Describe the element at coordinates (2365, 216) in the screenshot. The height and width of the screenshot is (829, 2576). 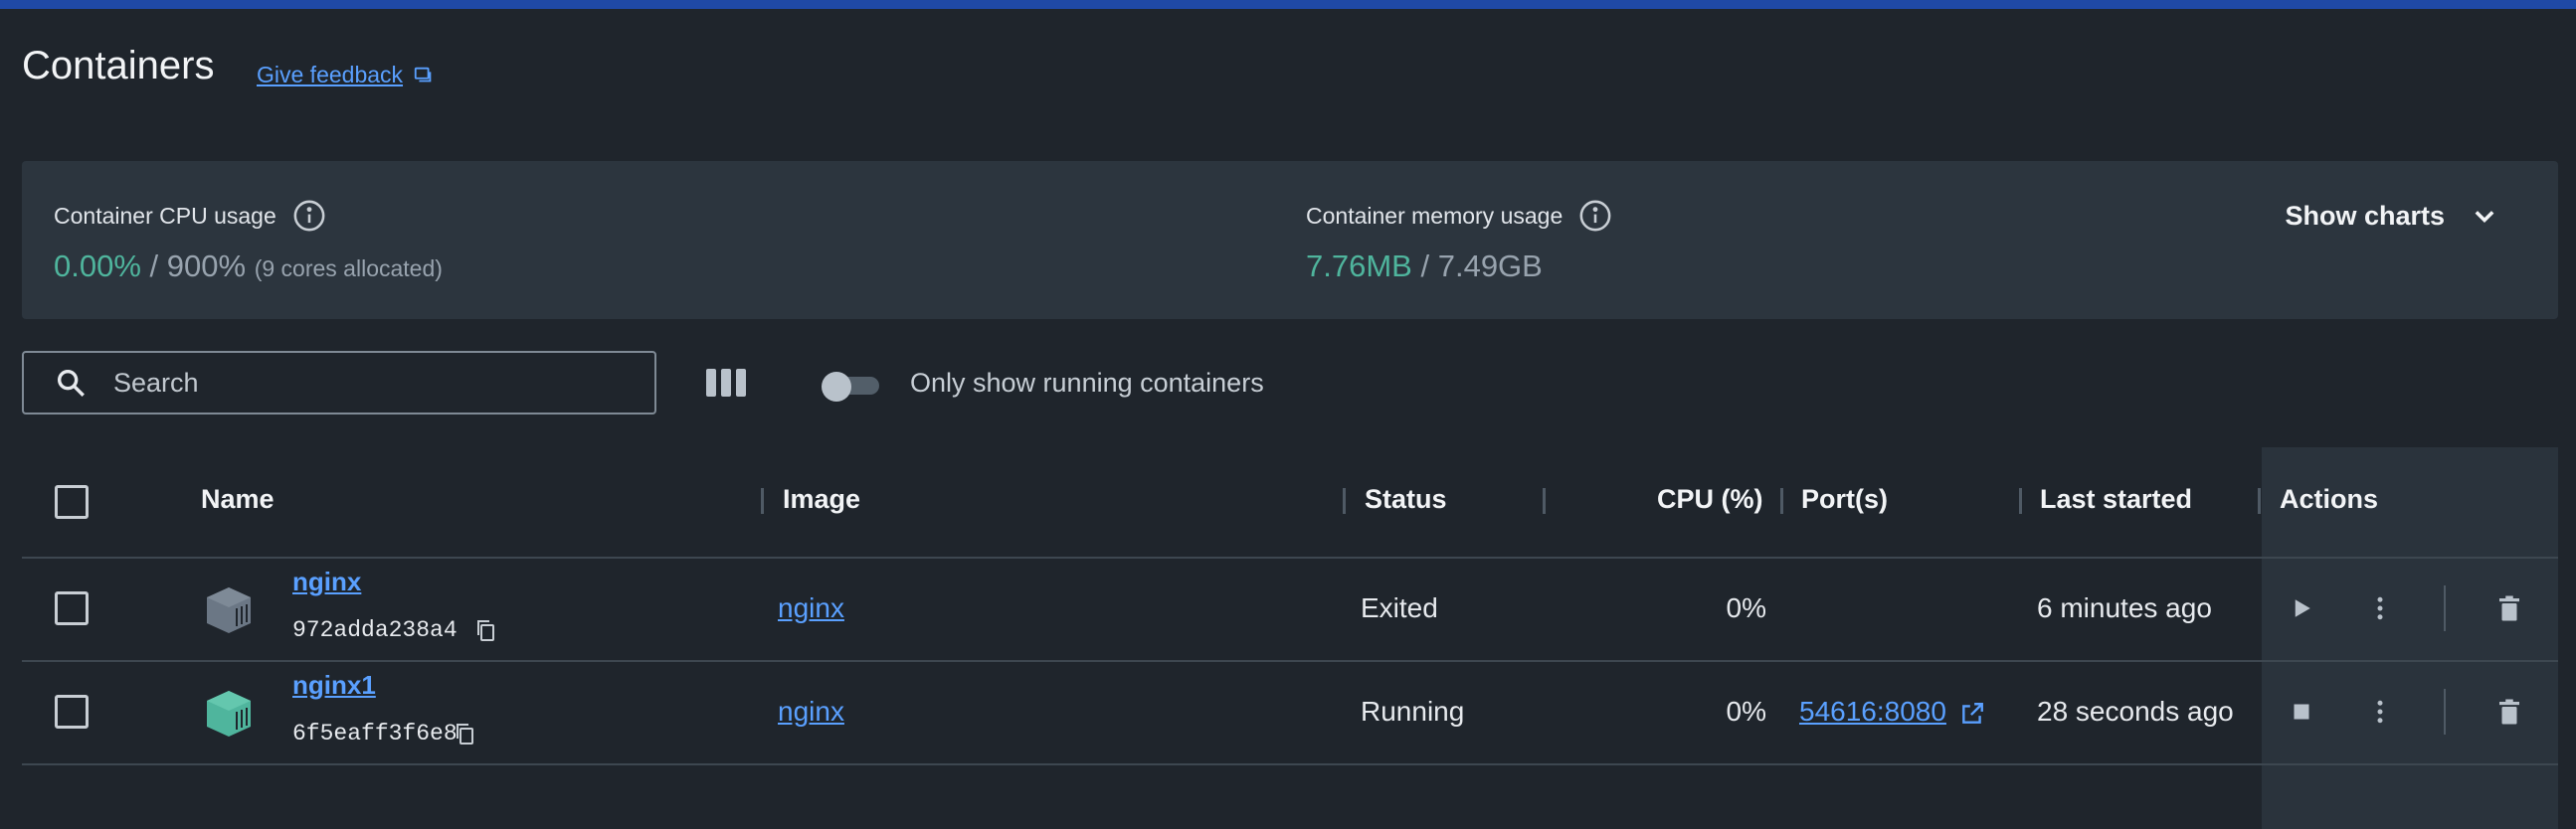
I see `show-charts-label: Show charts` at that location.